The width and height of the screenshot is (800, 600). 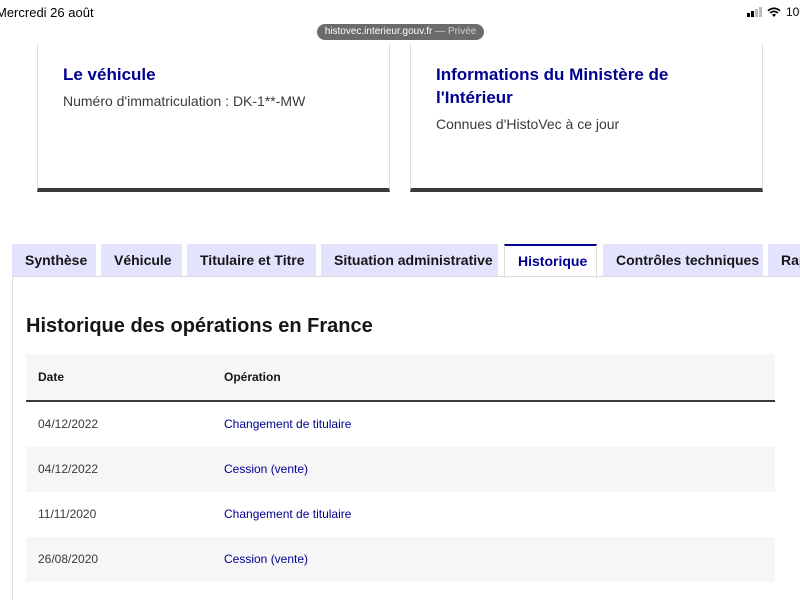 What do you see at coordinates (184, 101) in the screenshot?
I see `registration-number: Numéro d'immatriculation : DK-1**-MW` at bounding box center [184, 101].